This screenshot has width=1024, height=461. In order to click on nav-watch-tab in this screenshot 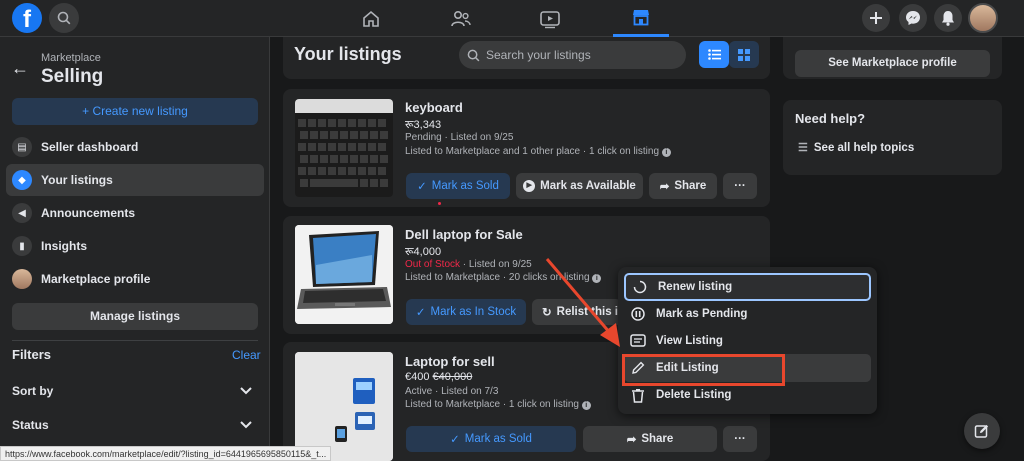, I will do `click(550, 18)`.